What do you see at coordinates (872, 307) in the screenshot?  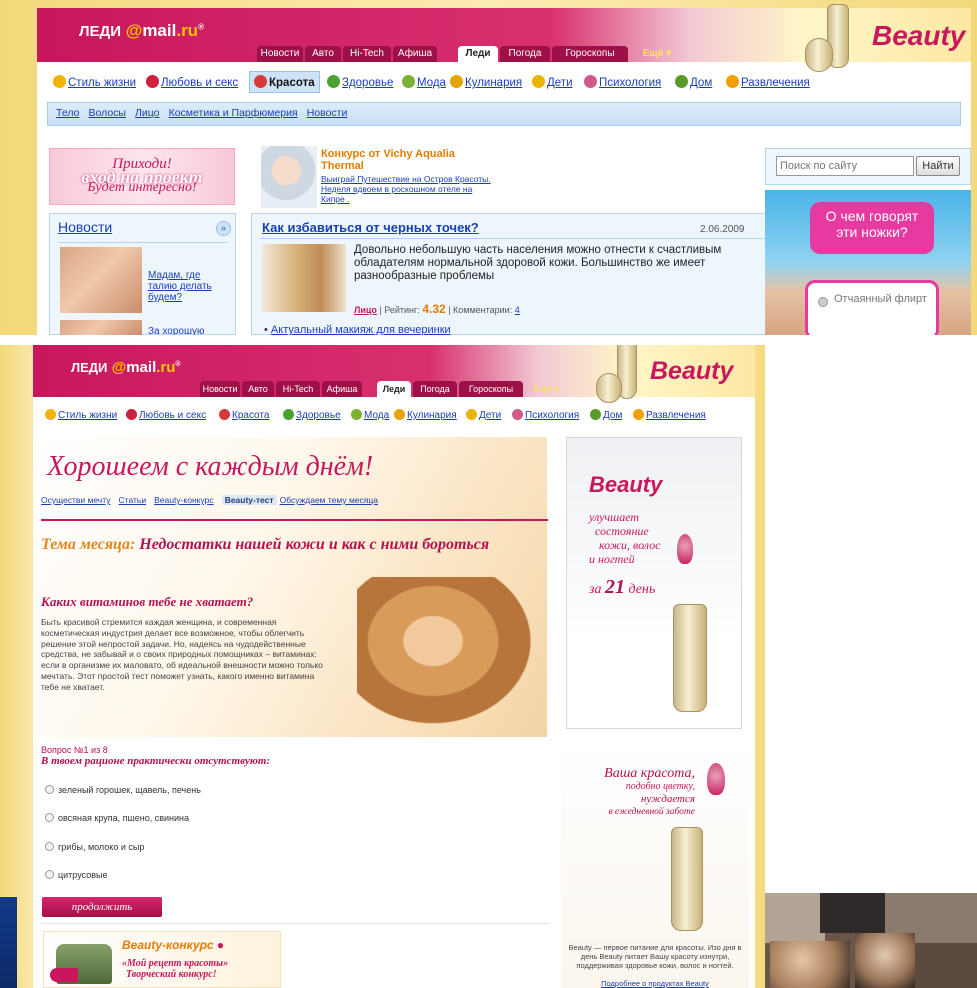 I see `poll-box: Отчаянный флирт` at bounding box center [872, 307].